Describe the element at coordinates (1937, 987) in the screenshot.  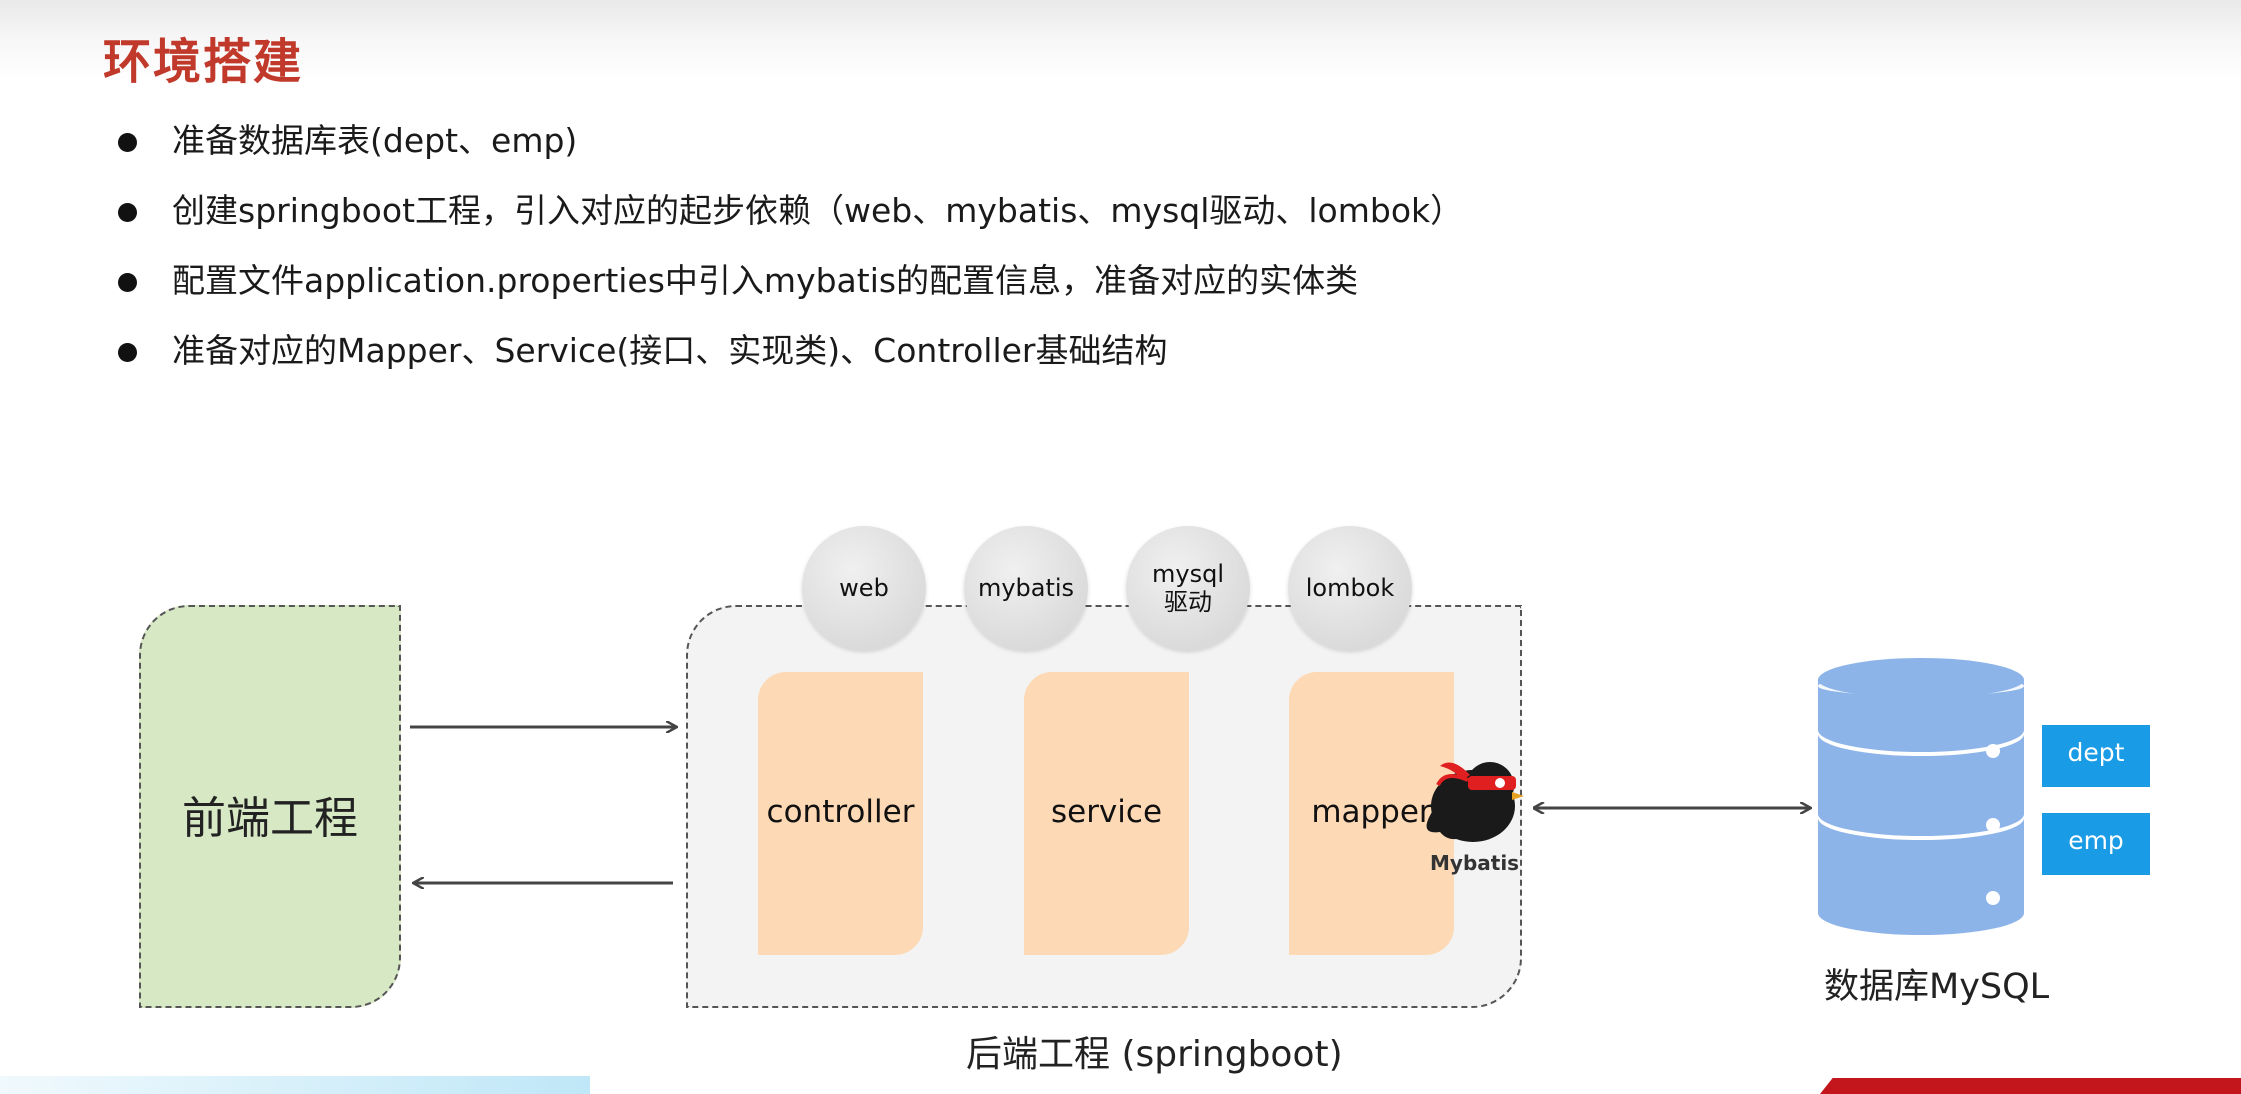
I see `database-label: 数据库MySQL` at that location.